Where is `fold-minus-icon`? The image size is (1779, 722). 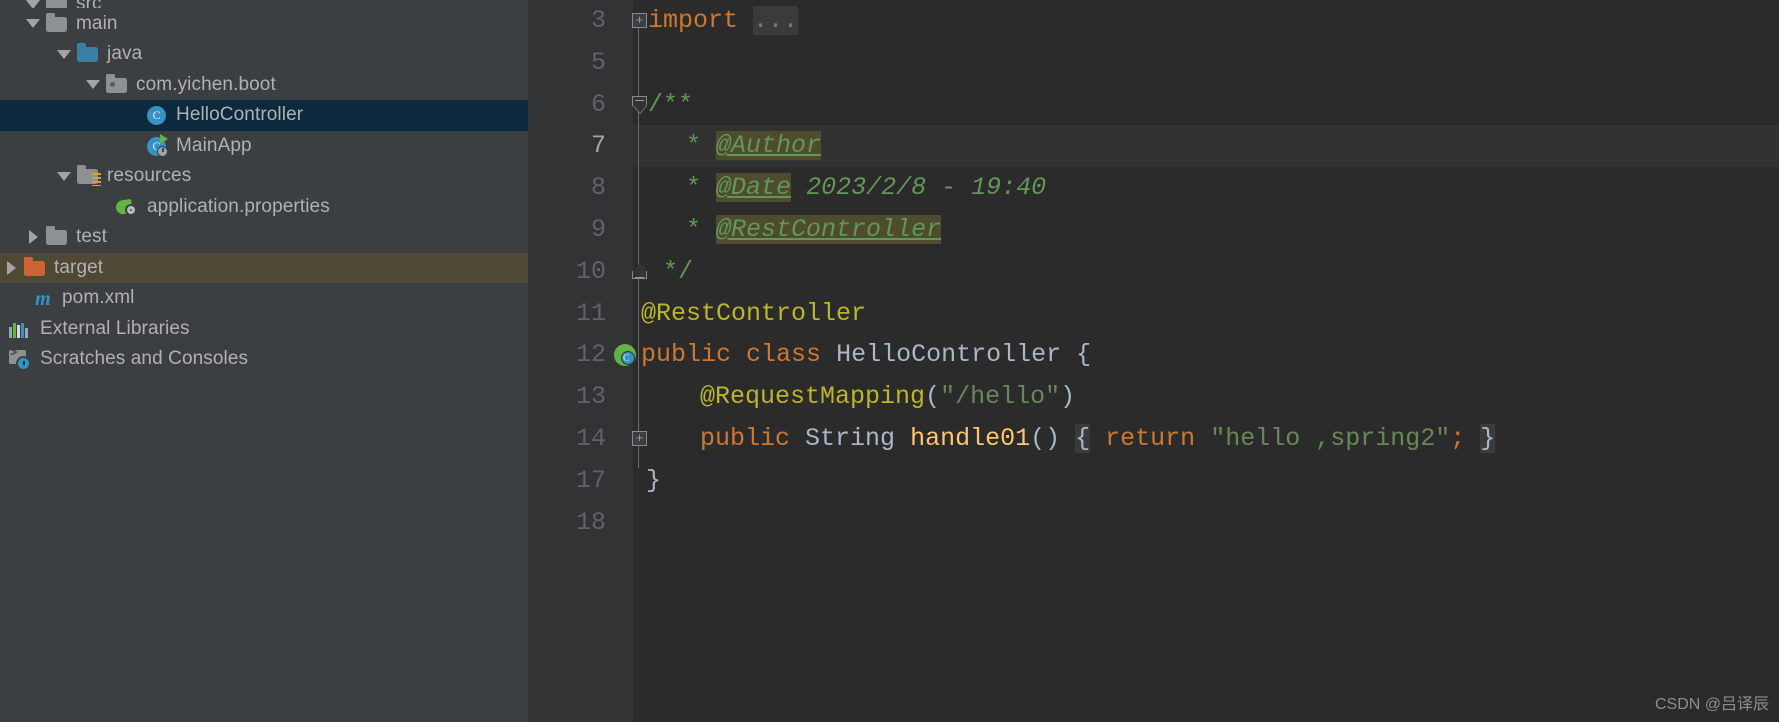
fold-minus-icon is located at coordinates (639, 104).